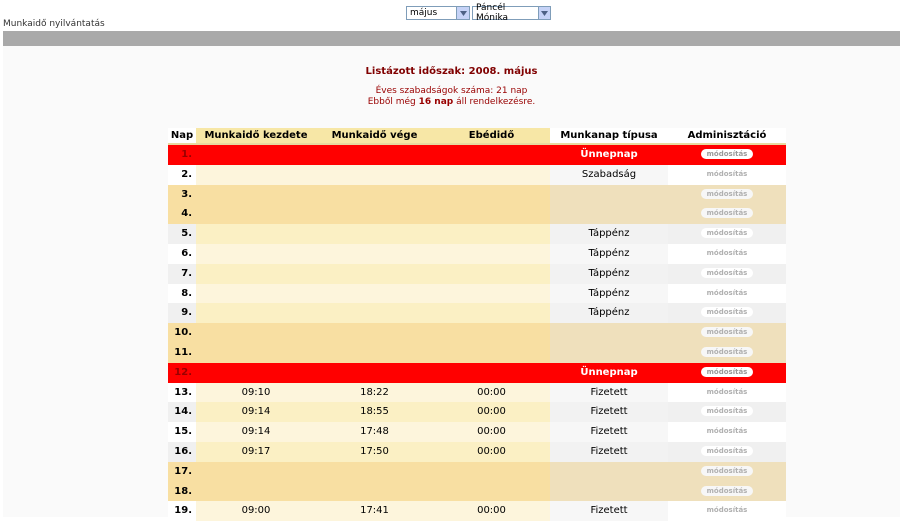 The width and height of the screenshot is (900, 521). I want to click on table-row: 2. Szabadság módosítás, so click(477, 174).